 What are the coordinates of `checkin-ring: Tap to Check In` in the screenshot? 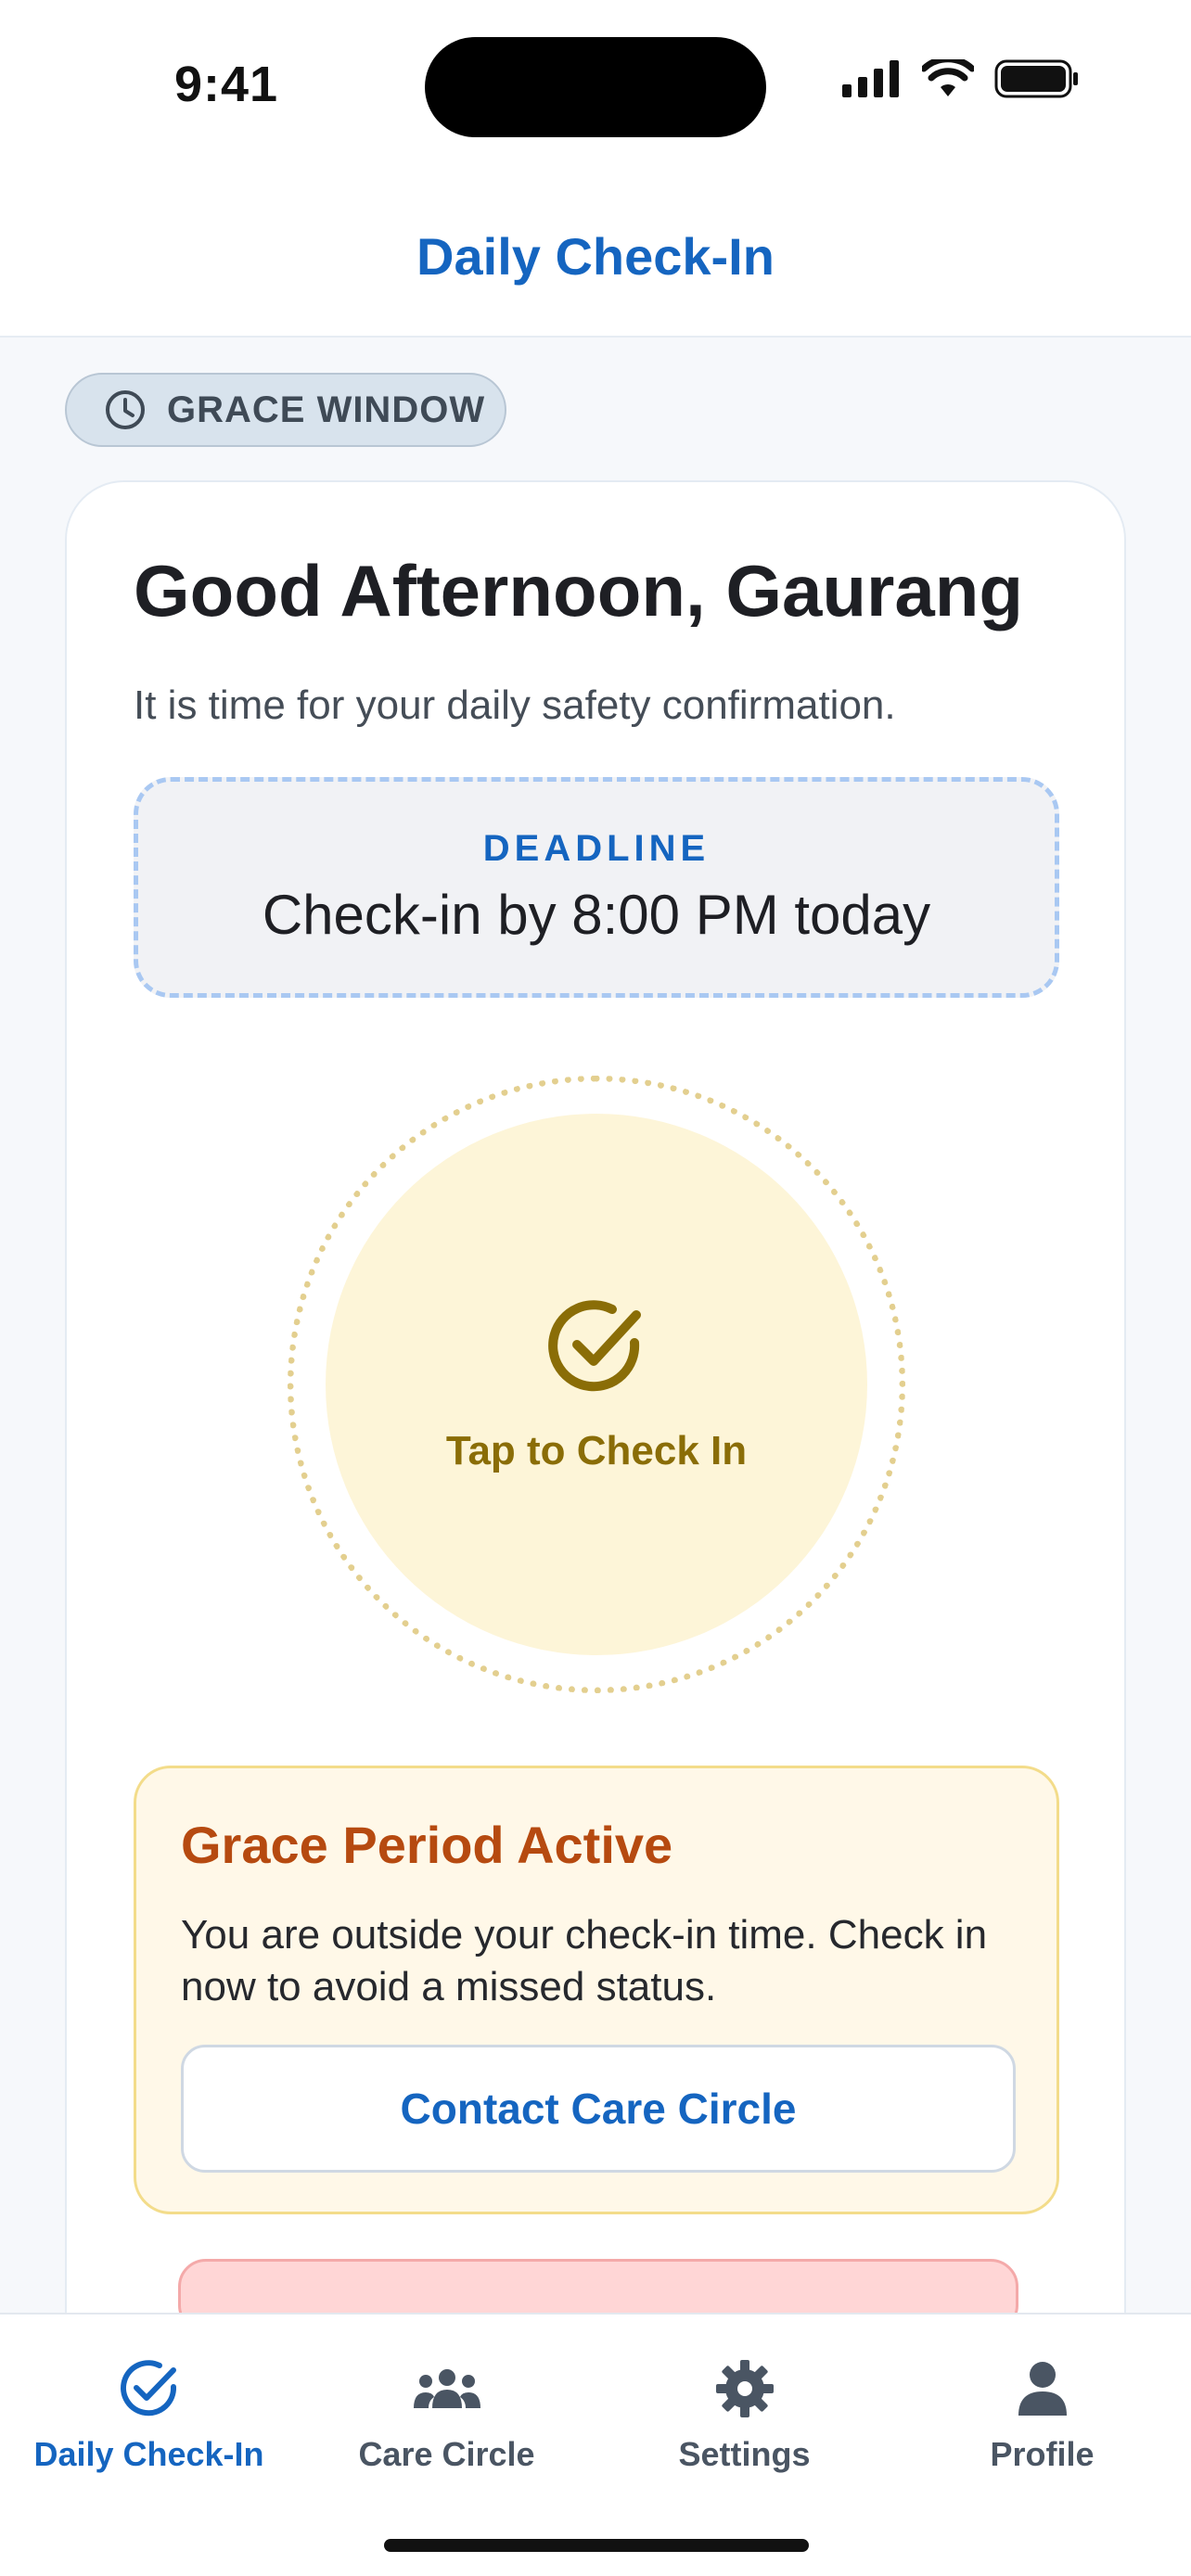 It's located at (597, 1384).